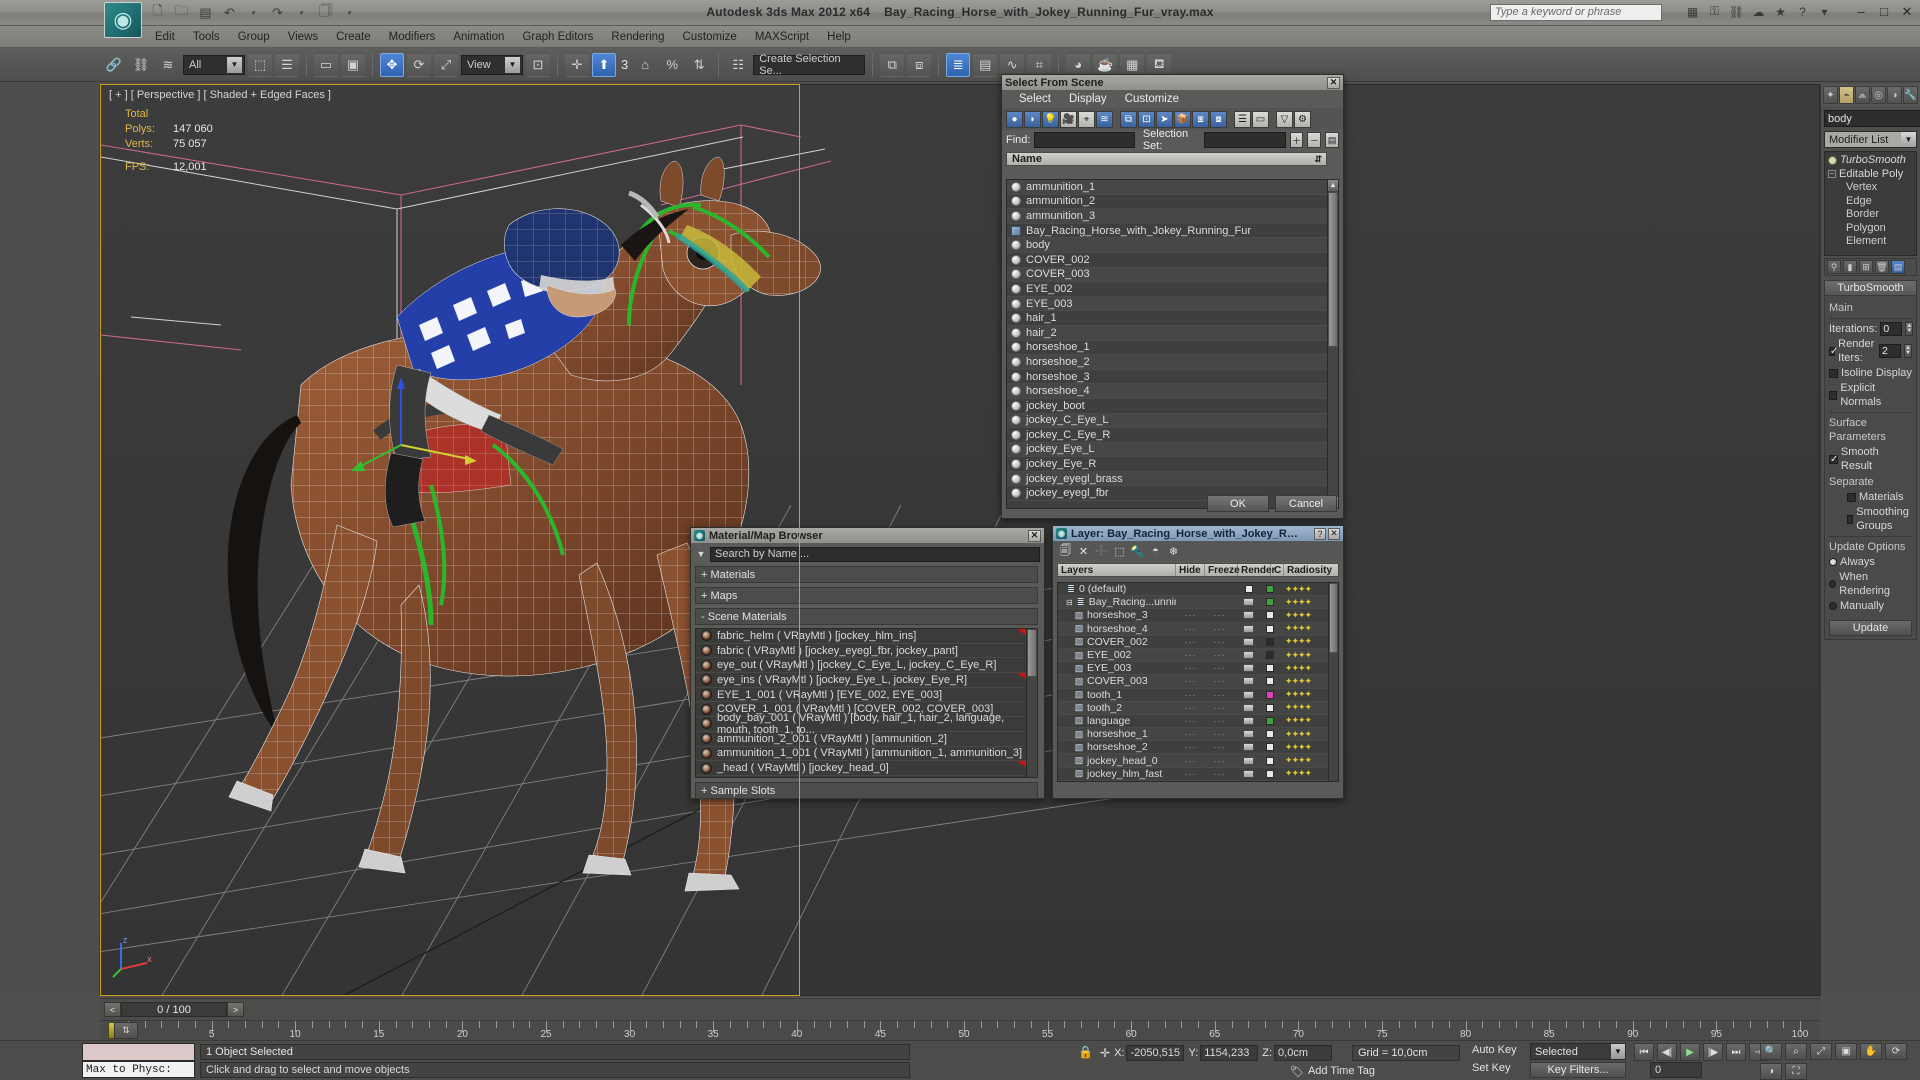 Image resolution: width=1920 pixels, height=1080 pixels. What do you see at coordinates (701, 554) in the screenshot?
I see `search-options-icon: ▼` at bounding box center [701, 554].